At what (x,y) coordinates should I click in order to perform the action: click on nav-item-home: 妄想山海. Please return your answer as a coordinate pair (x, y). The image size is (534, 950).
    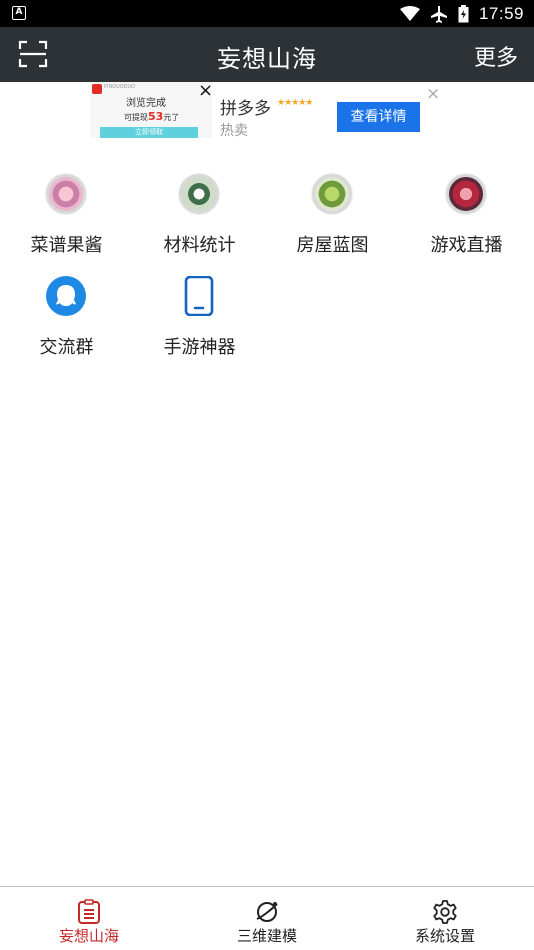
    Looking at the image, I should click on (89, 921).